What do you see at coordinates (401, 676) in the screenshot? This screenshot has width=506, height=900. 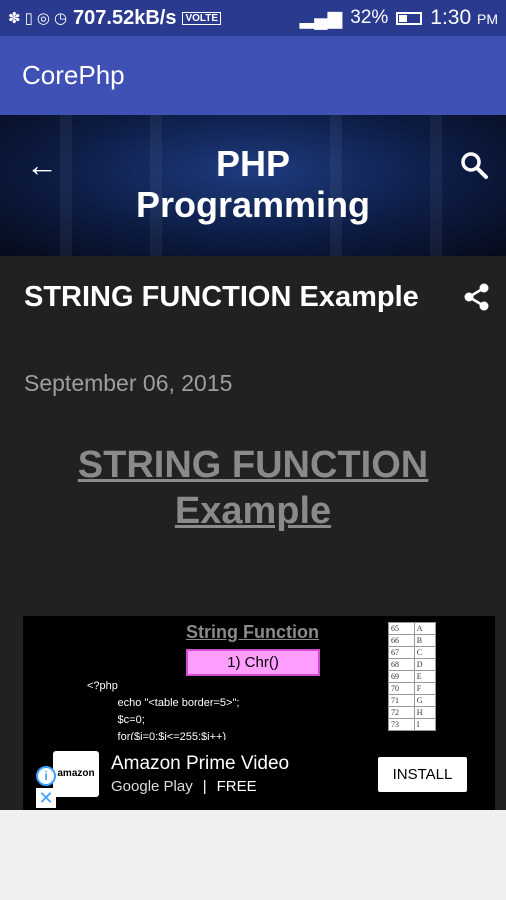 I see `ascii-table-cell: 69` at bounding box center [401, 676].